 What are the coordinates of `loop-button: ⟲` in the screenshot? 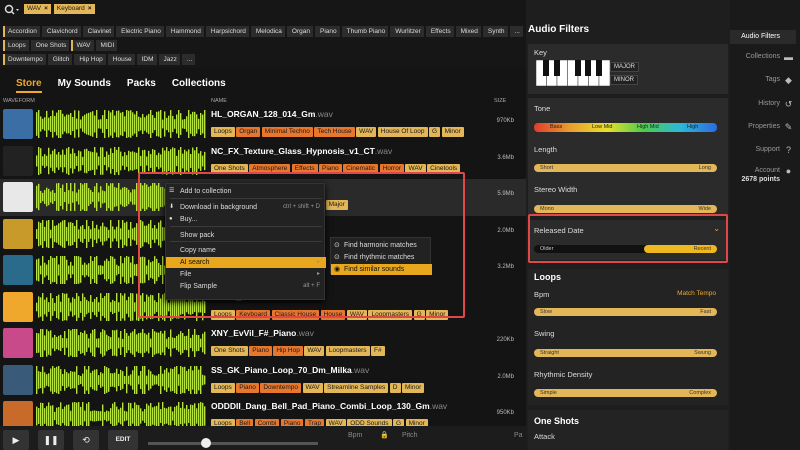 It's located at (86, 440).